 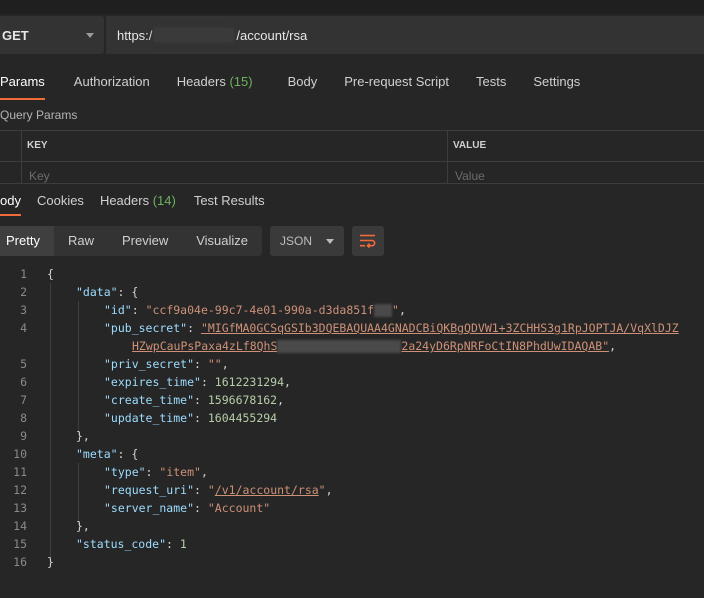 What do you see at coordinates (50, 562) in the screenshot?
I see `brace: }` at bounding box center [50, 562].